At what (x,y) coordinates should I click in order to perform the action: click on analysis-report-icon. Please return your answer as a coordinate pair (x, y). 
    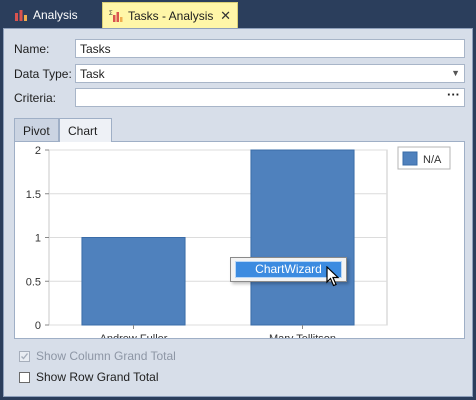
    Looking at the image, I should click on (21, 15).